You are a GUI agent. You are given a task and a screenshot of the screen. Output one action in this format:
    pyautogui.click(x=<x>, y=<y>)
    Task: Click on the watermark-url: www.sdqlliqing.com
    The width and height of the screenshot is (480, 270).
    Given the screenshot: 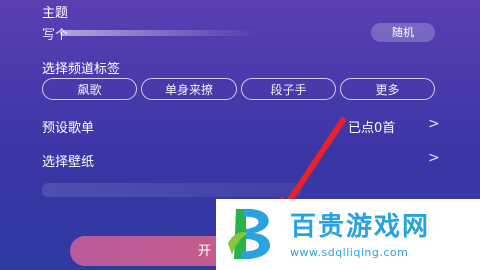 What is the action you would take?
    pyautogui.click(x=349, y=252)
    